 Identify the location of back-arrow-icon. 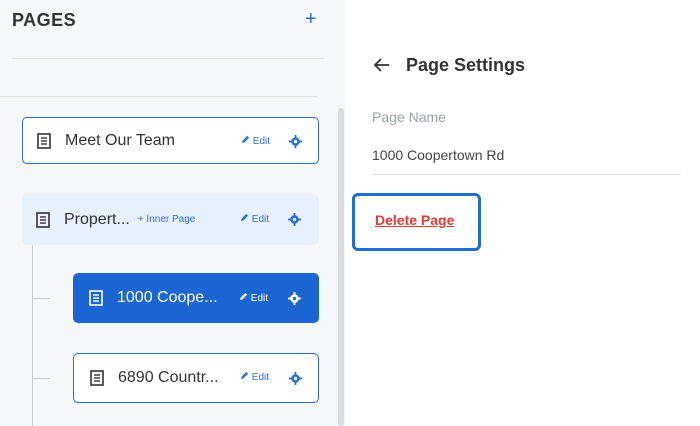
(382, 65).